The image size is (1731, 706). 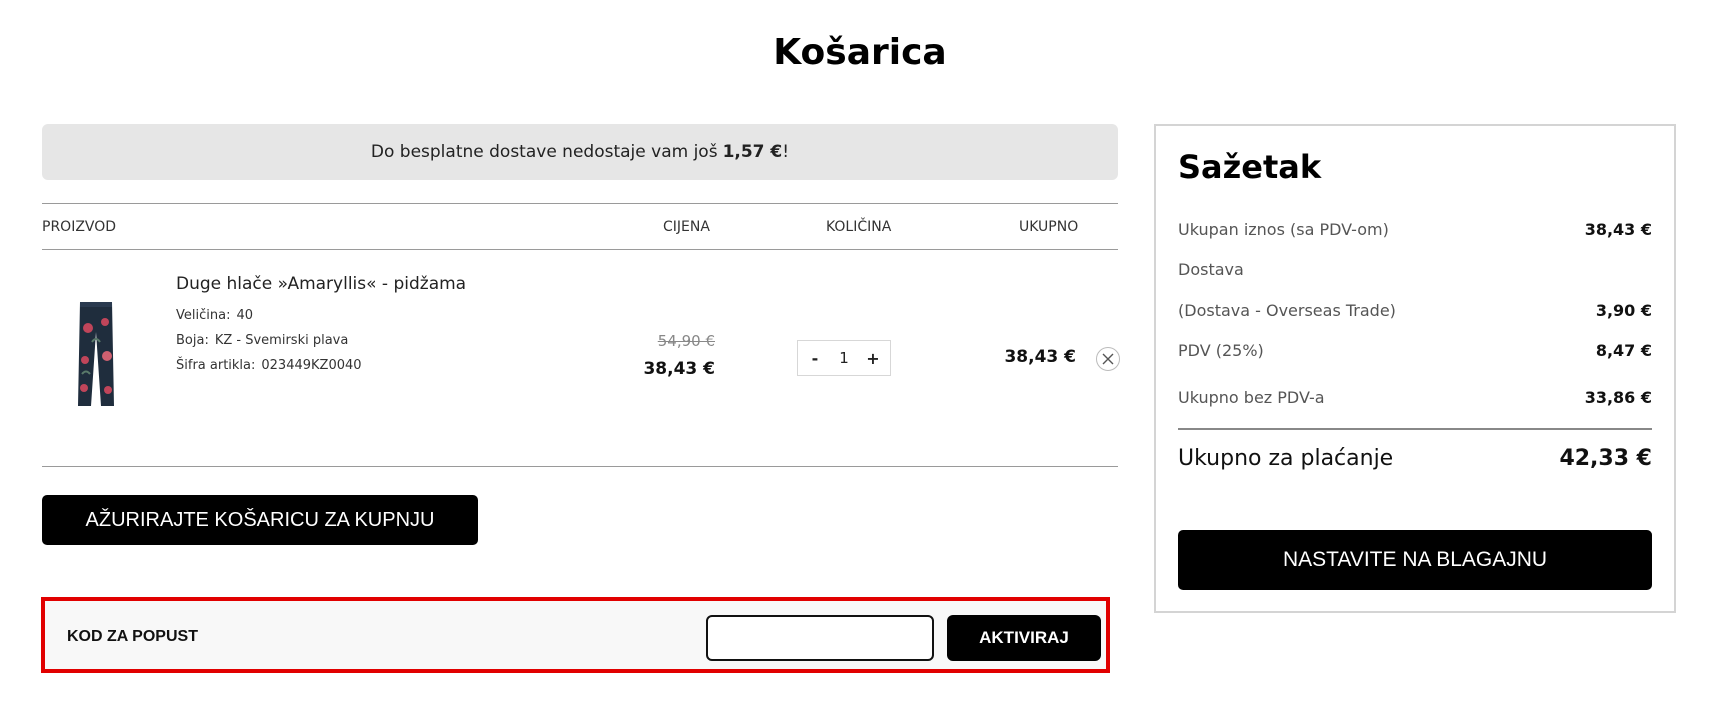 What do you see at coordinates (815, 358) in the screenshot?
I see `decrease-quantity-button: -` at bounding box center [815, 358].